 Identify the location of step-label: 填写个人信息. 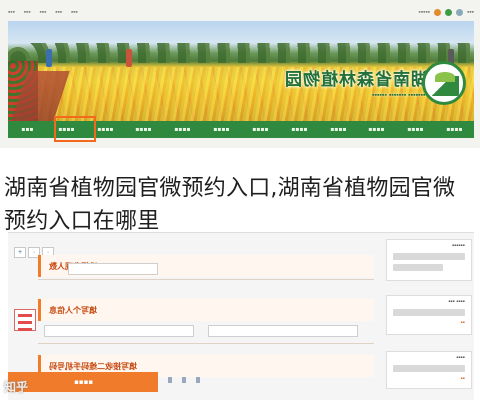
(73, 310).